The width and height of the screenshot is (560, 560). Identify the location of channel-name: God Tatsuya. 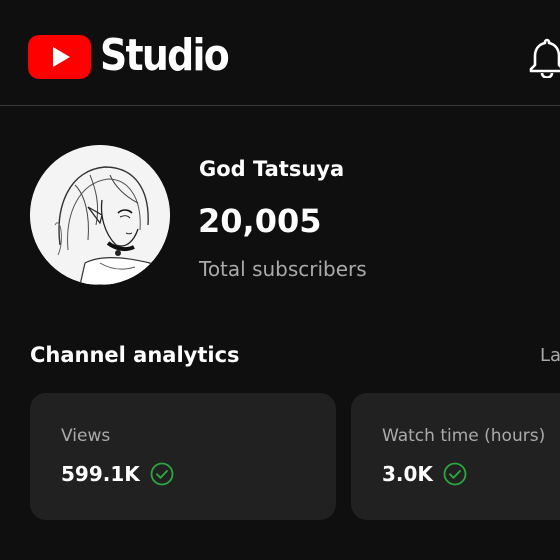
(272, 169).